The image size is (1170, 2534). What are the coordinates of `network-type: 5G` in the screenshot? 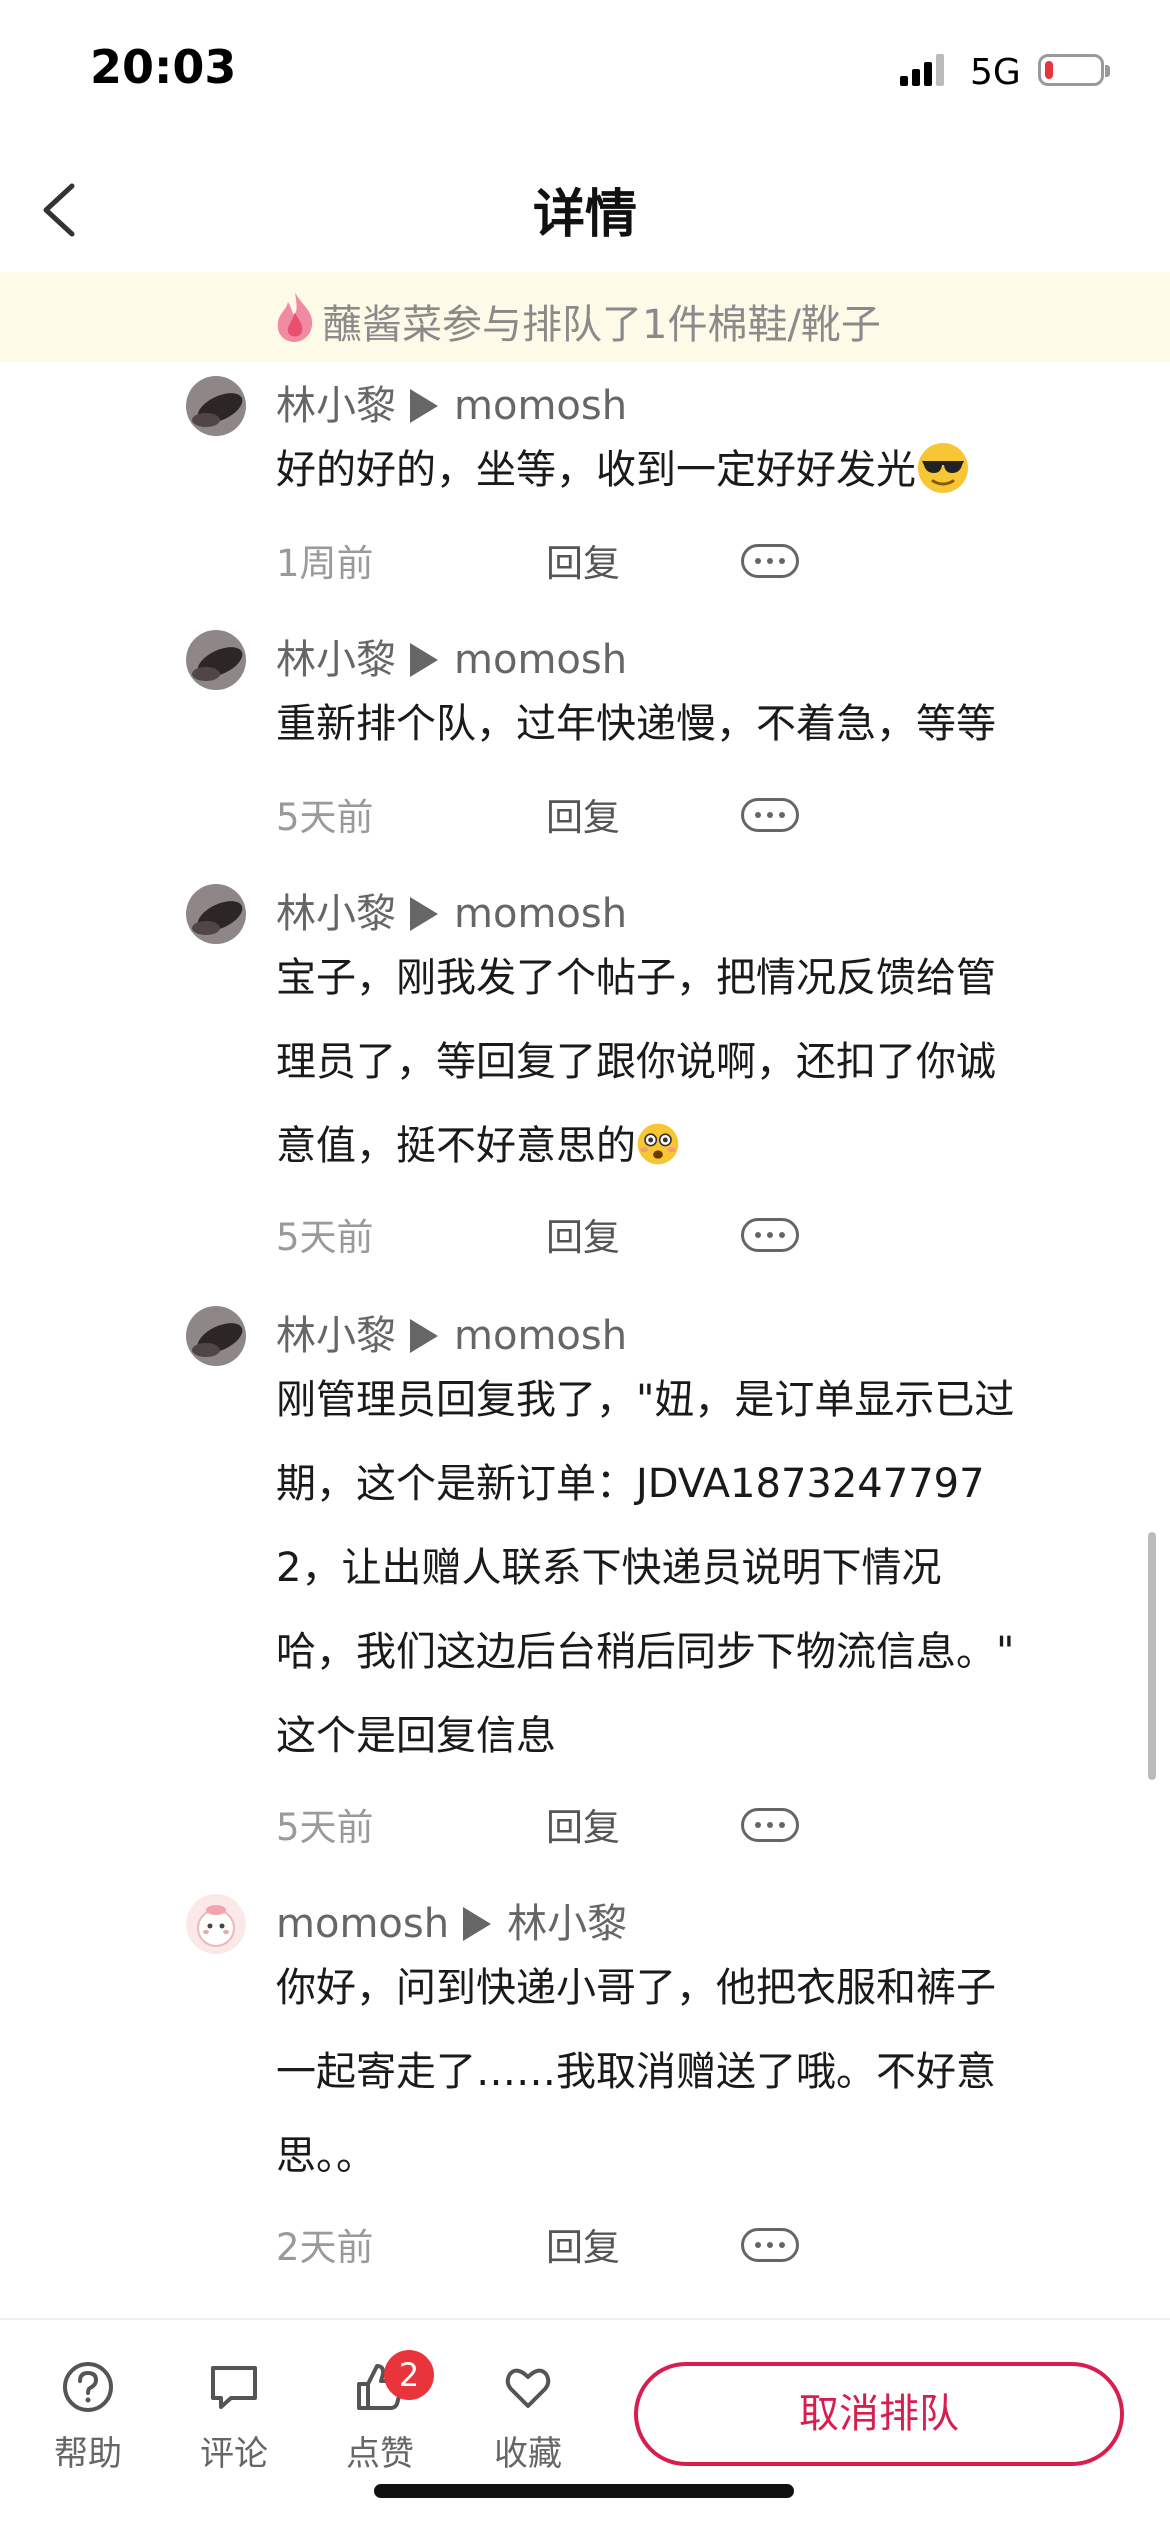 It's located at (995, 72).